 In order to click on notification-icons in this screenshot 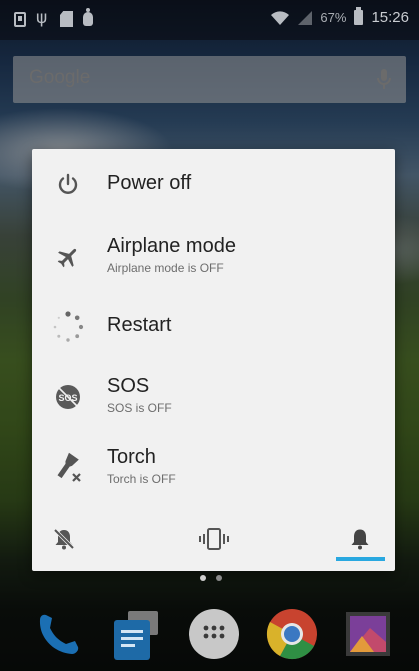, I will do `click(53, 18)`.